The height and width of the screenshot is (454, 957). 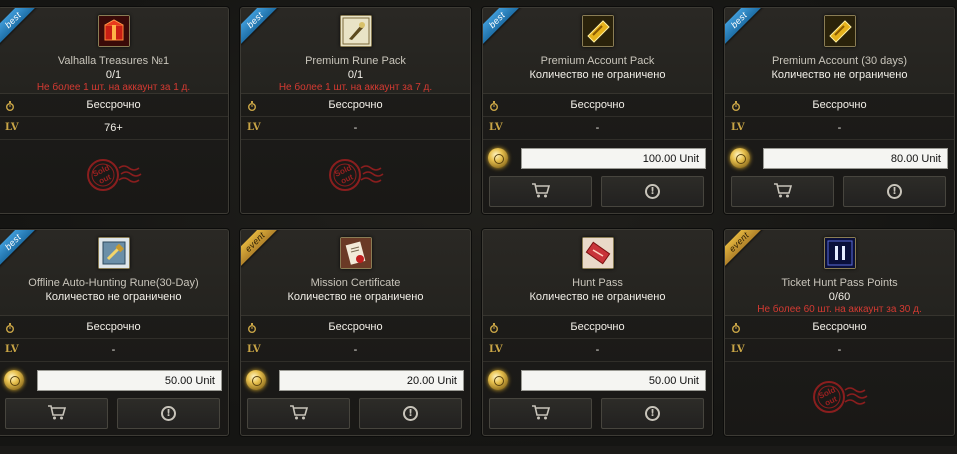 What do you see at coordinates (855, 158) in the screenshot?
I see `price-field: 80.00 Unit` at bounding box center [855, 158].